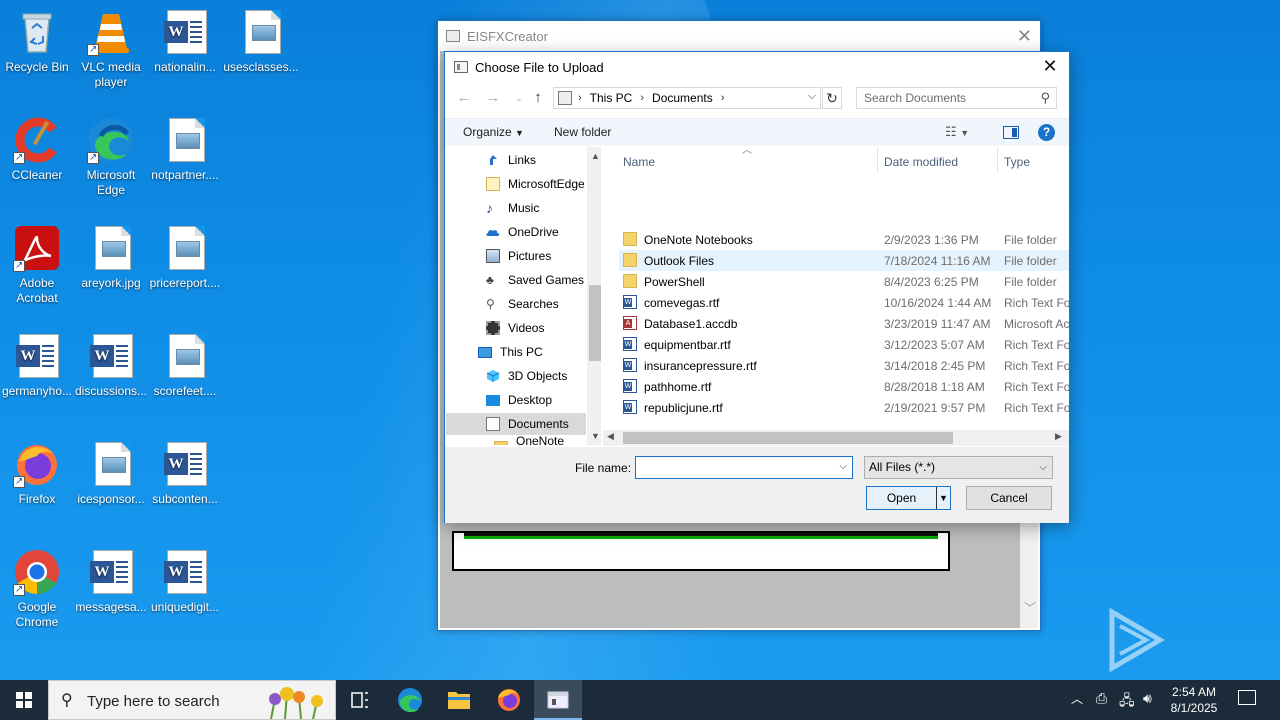 This screenshot has width=1280, height=720. I want to click on nav-item-pictures: Pictures, so click(516, 256).